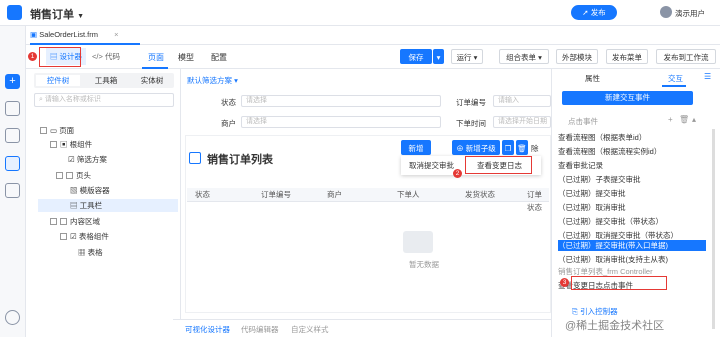  I want to click on avatar, so click(666, 12).